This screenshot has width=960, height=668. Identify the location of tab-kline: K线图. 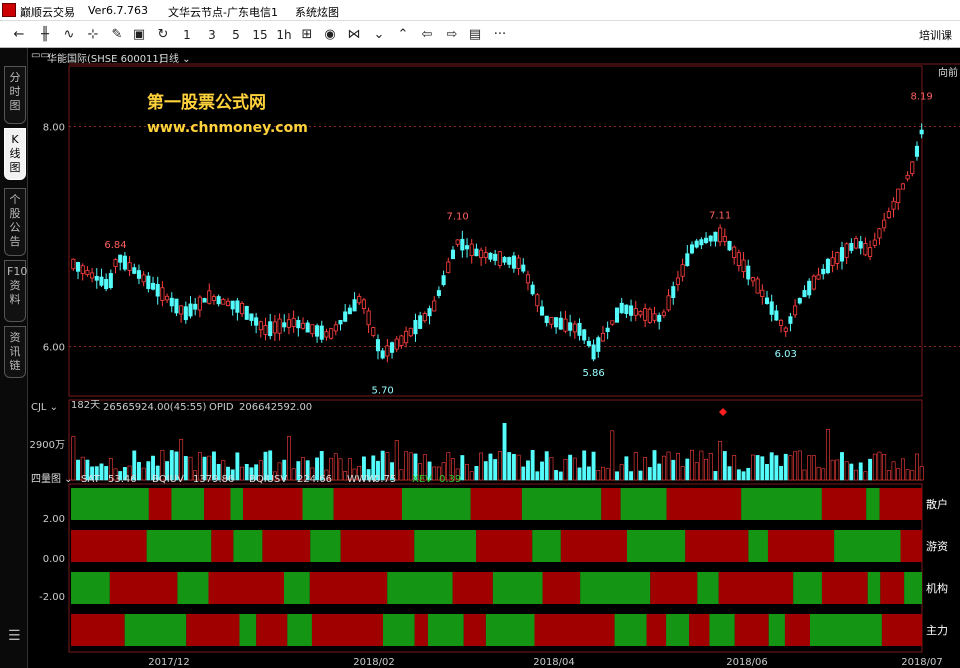
(15, 154).